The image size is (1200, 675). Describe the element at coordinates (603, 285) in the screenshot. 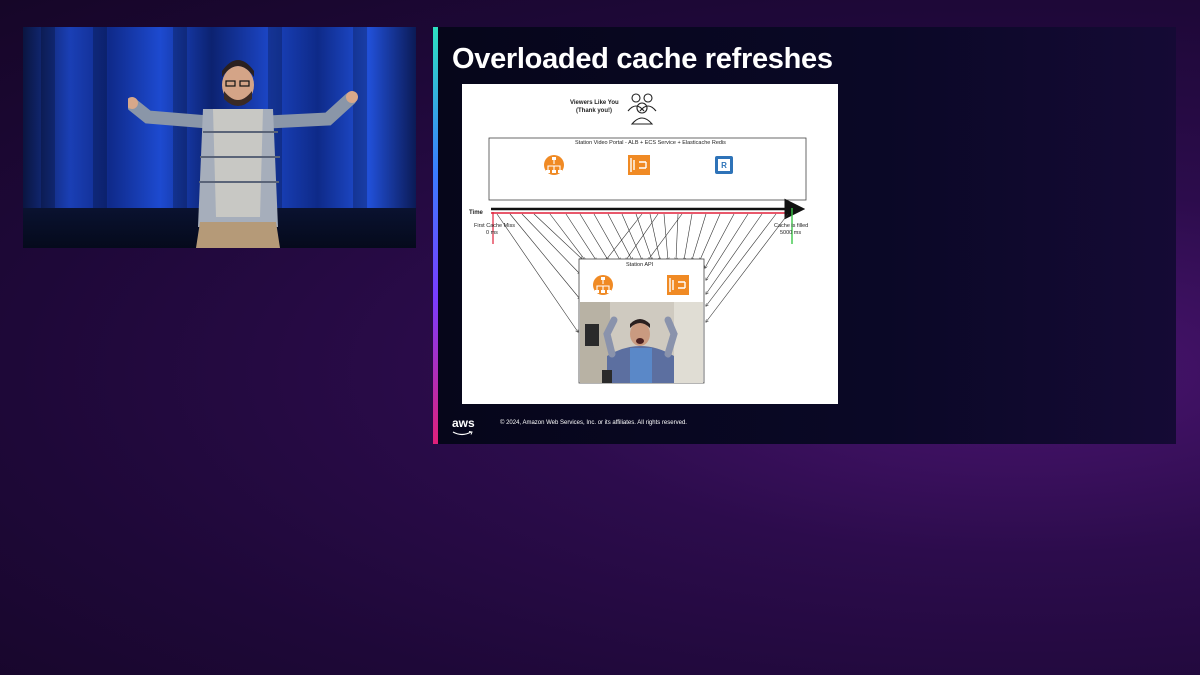

I see `api-load-balancer-icon` at that location.